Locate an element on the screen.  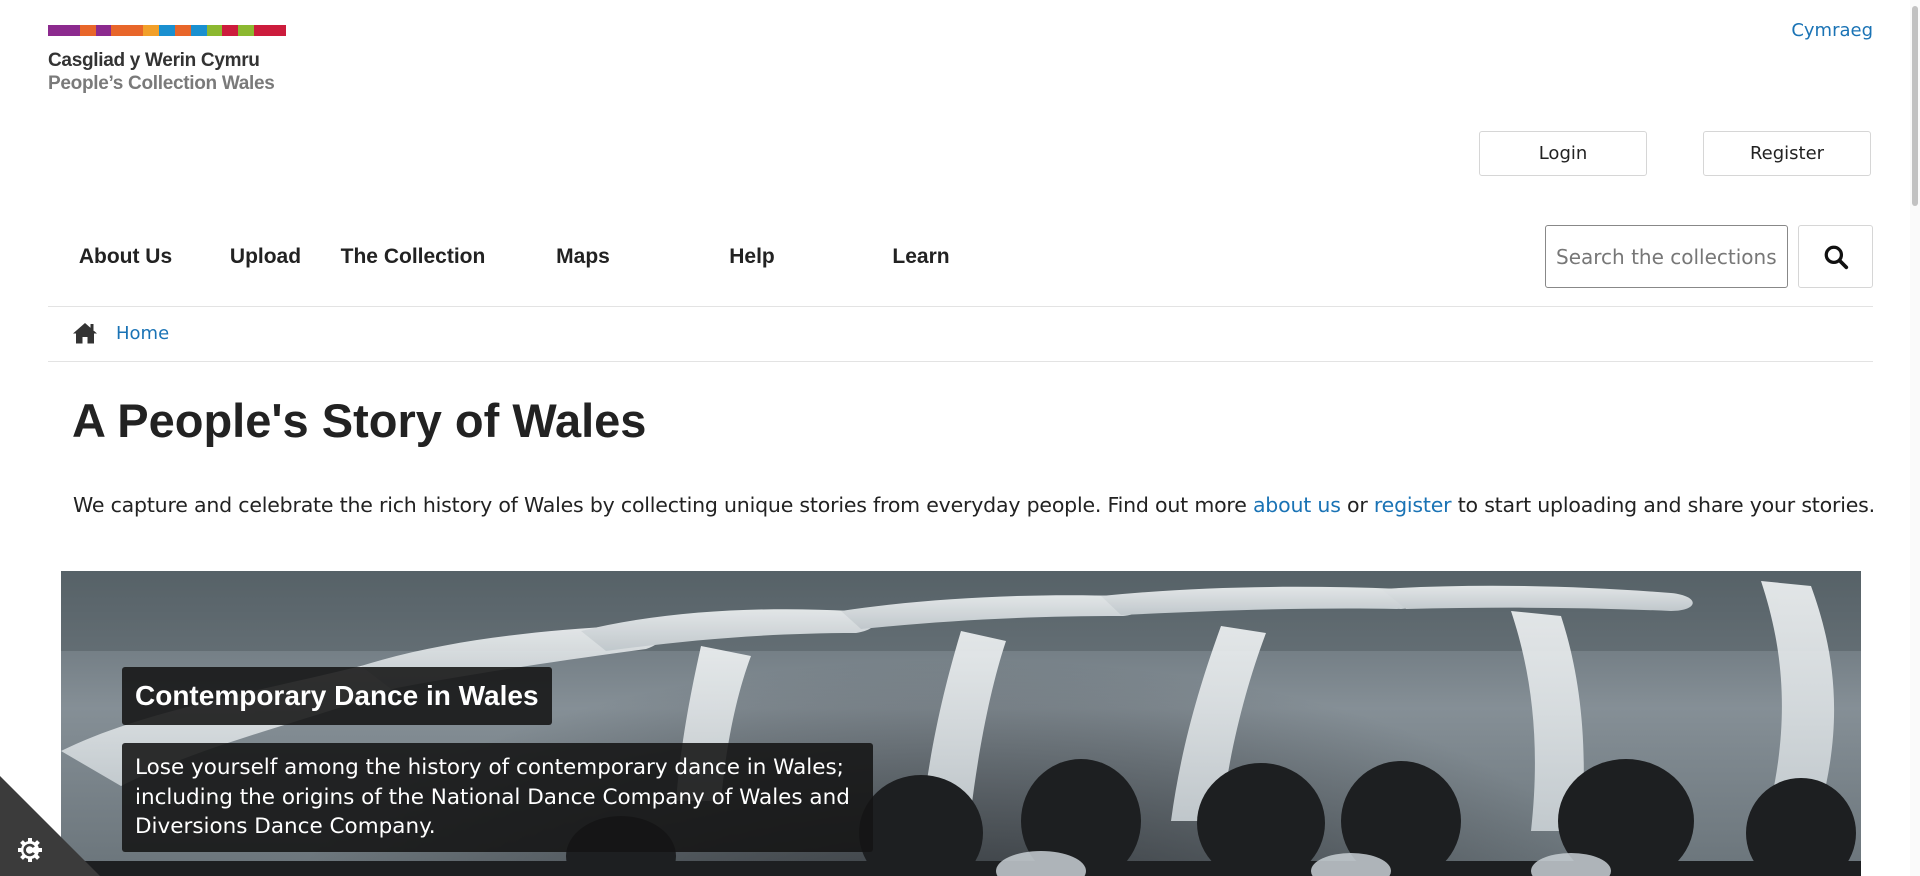
logo-title-welsh: Casgliad y Werin Cymru is located at coordinates (154, 60).